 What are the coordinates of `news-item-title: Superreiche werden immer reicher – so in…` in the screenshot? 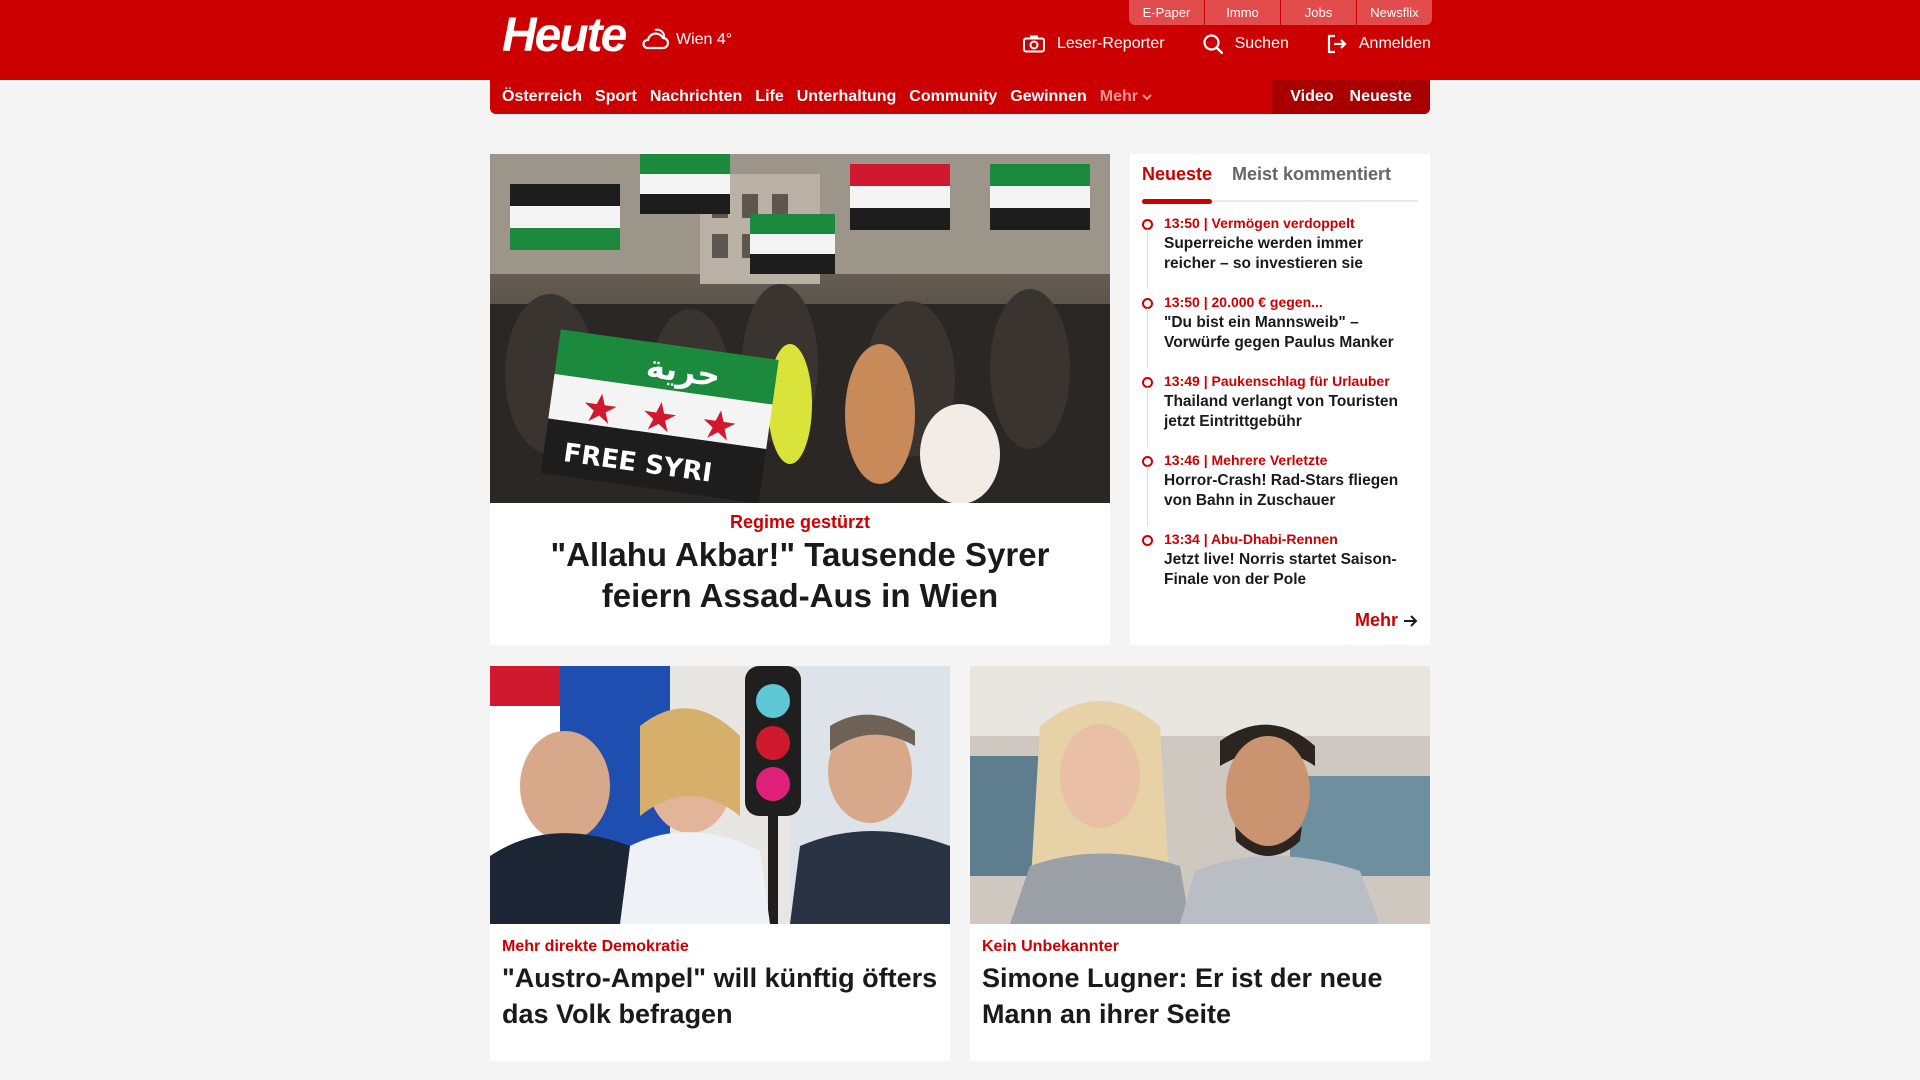 It's located at (1291, 254).